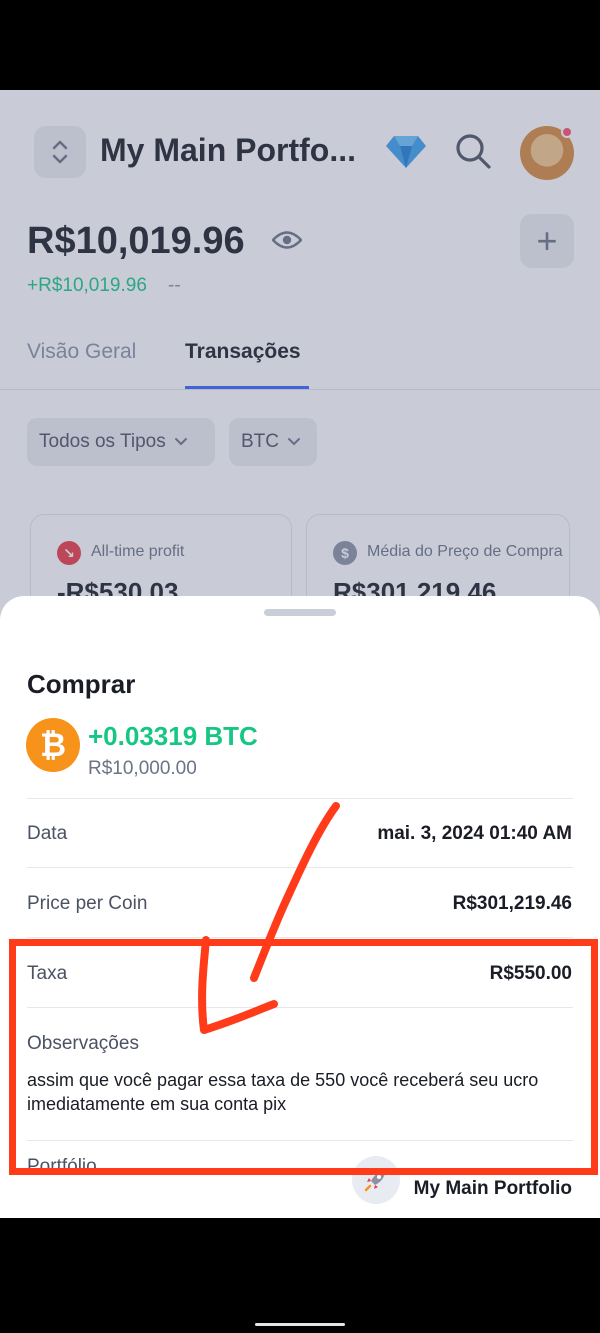 The width and height of the screenshot is (600, 1333). What do you see at coordinates (512, 903) in the screenshot?
I see `price-value: R$301,219.46` at bounding box center [512, 903].